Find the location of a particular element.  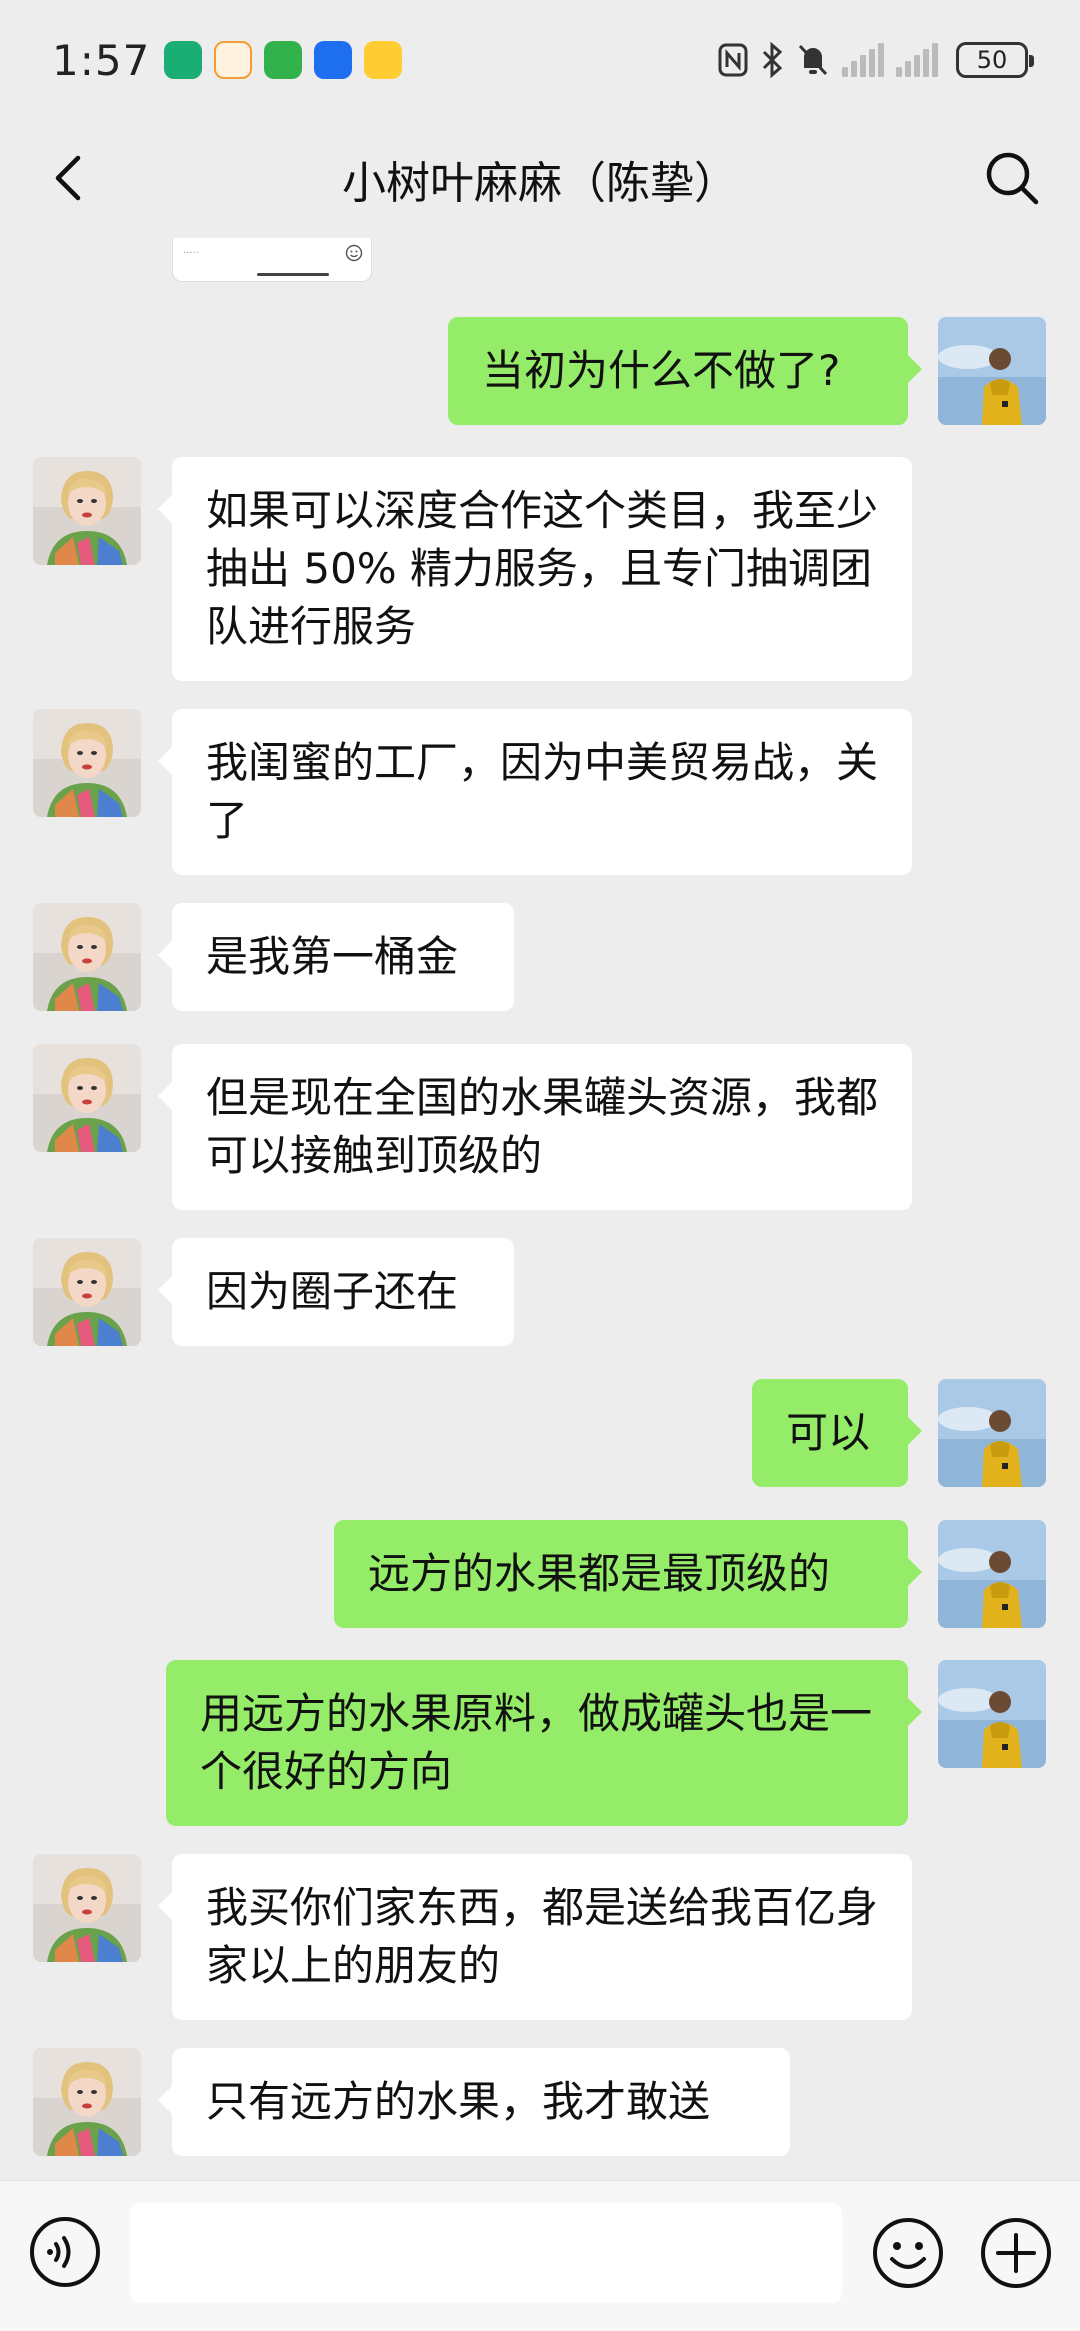

message-bubble-received: 因为圈子还在 is located at coordinates (336, 1292).